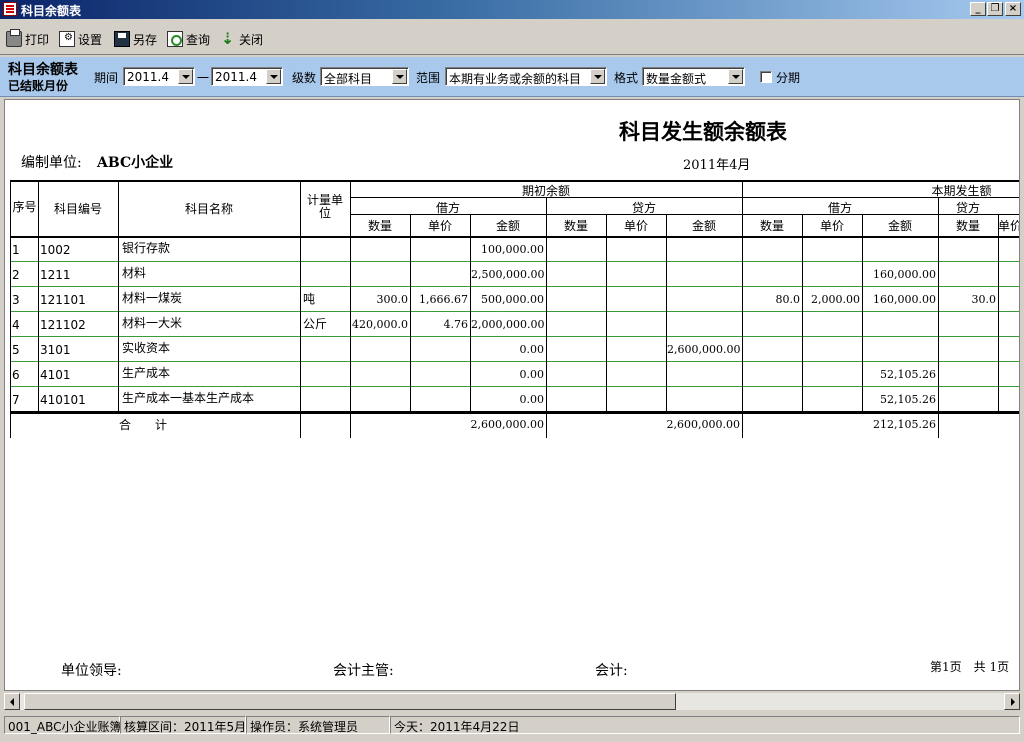 The image size is (1024, 742). What do you see at coordinates (967, 208) in the screenshot?
I see `header-current-credit: 贷方` at bounding box center [967, 208].